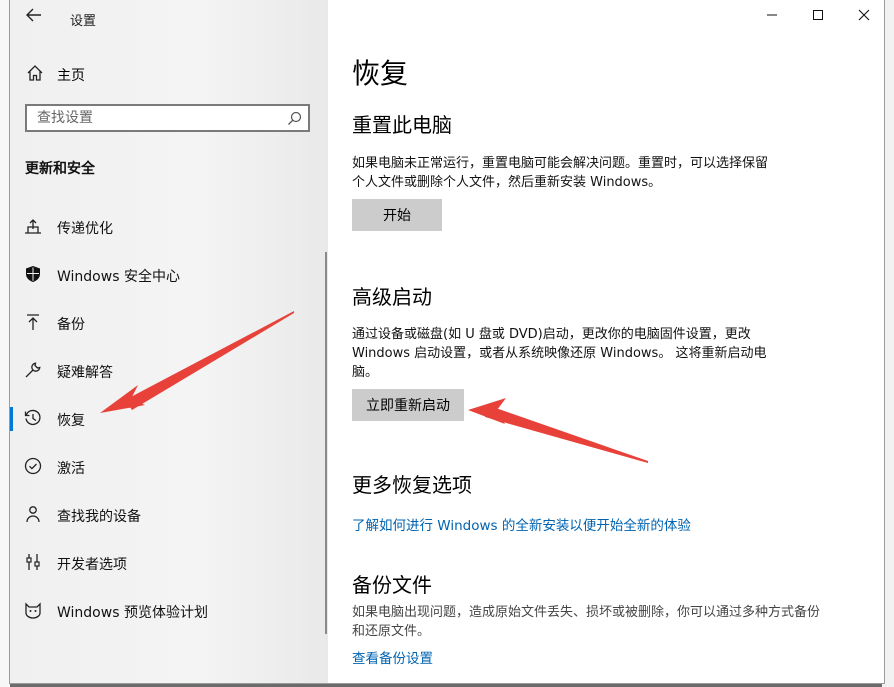 Image resolution: width=894 pixels, height=687 pixels. Describe the element at coordinates (118, 277) in the screenshot. I see `sidebar-item-label: Windows 安全中心` at that location.